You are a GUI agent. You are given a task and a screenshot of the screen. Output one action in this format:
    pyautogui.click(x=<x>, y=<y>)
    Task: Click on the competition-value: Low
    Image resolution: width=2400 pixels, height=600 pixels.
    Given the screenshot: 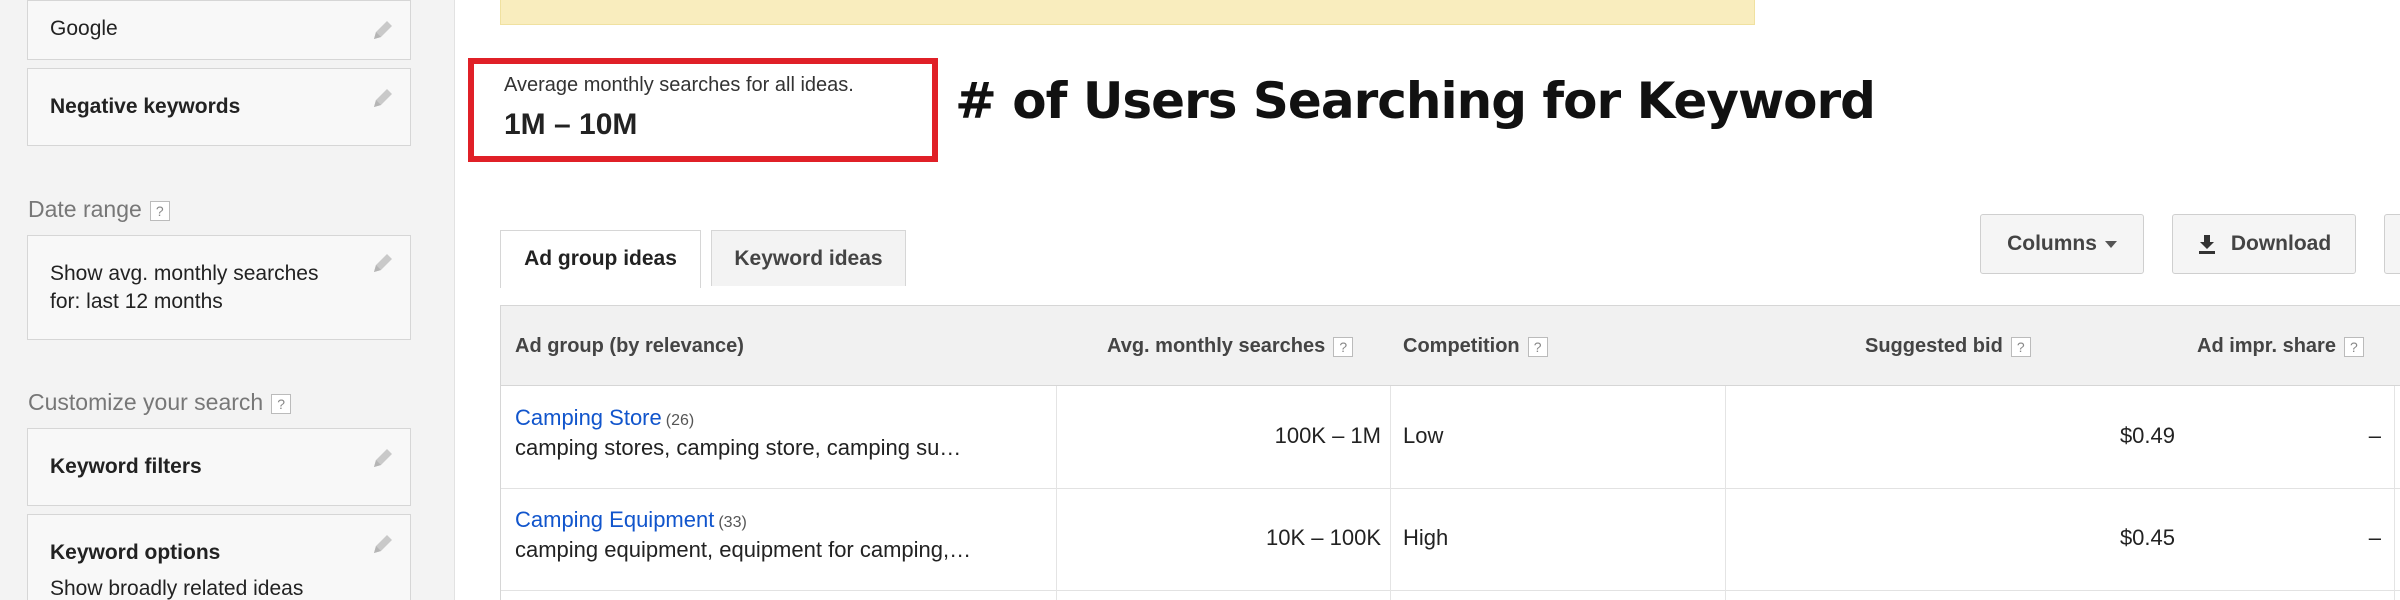 What is the action you would take?
    pyautogui.click(x=1423, y=435)
    